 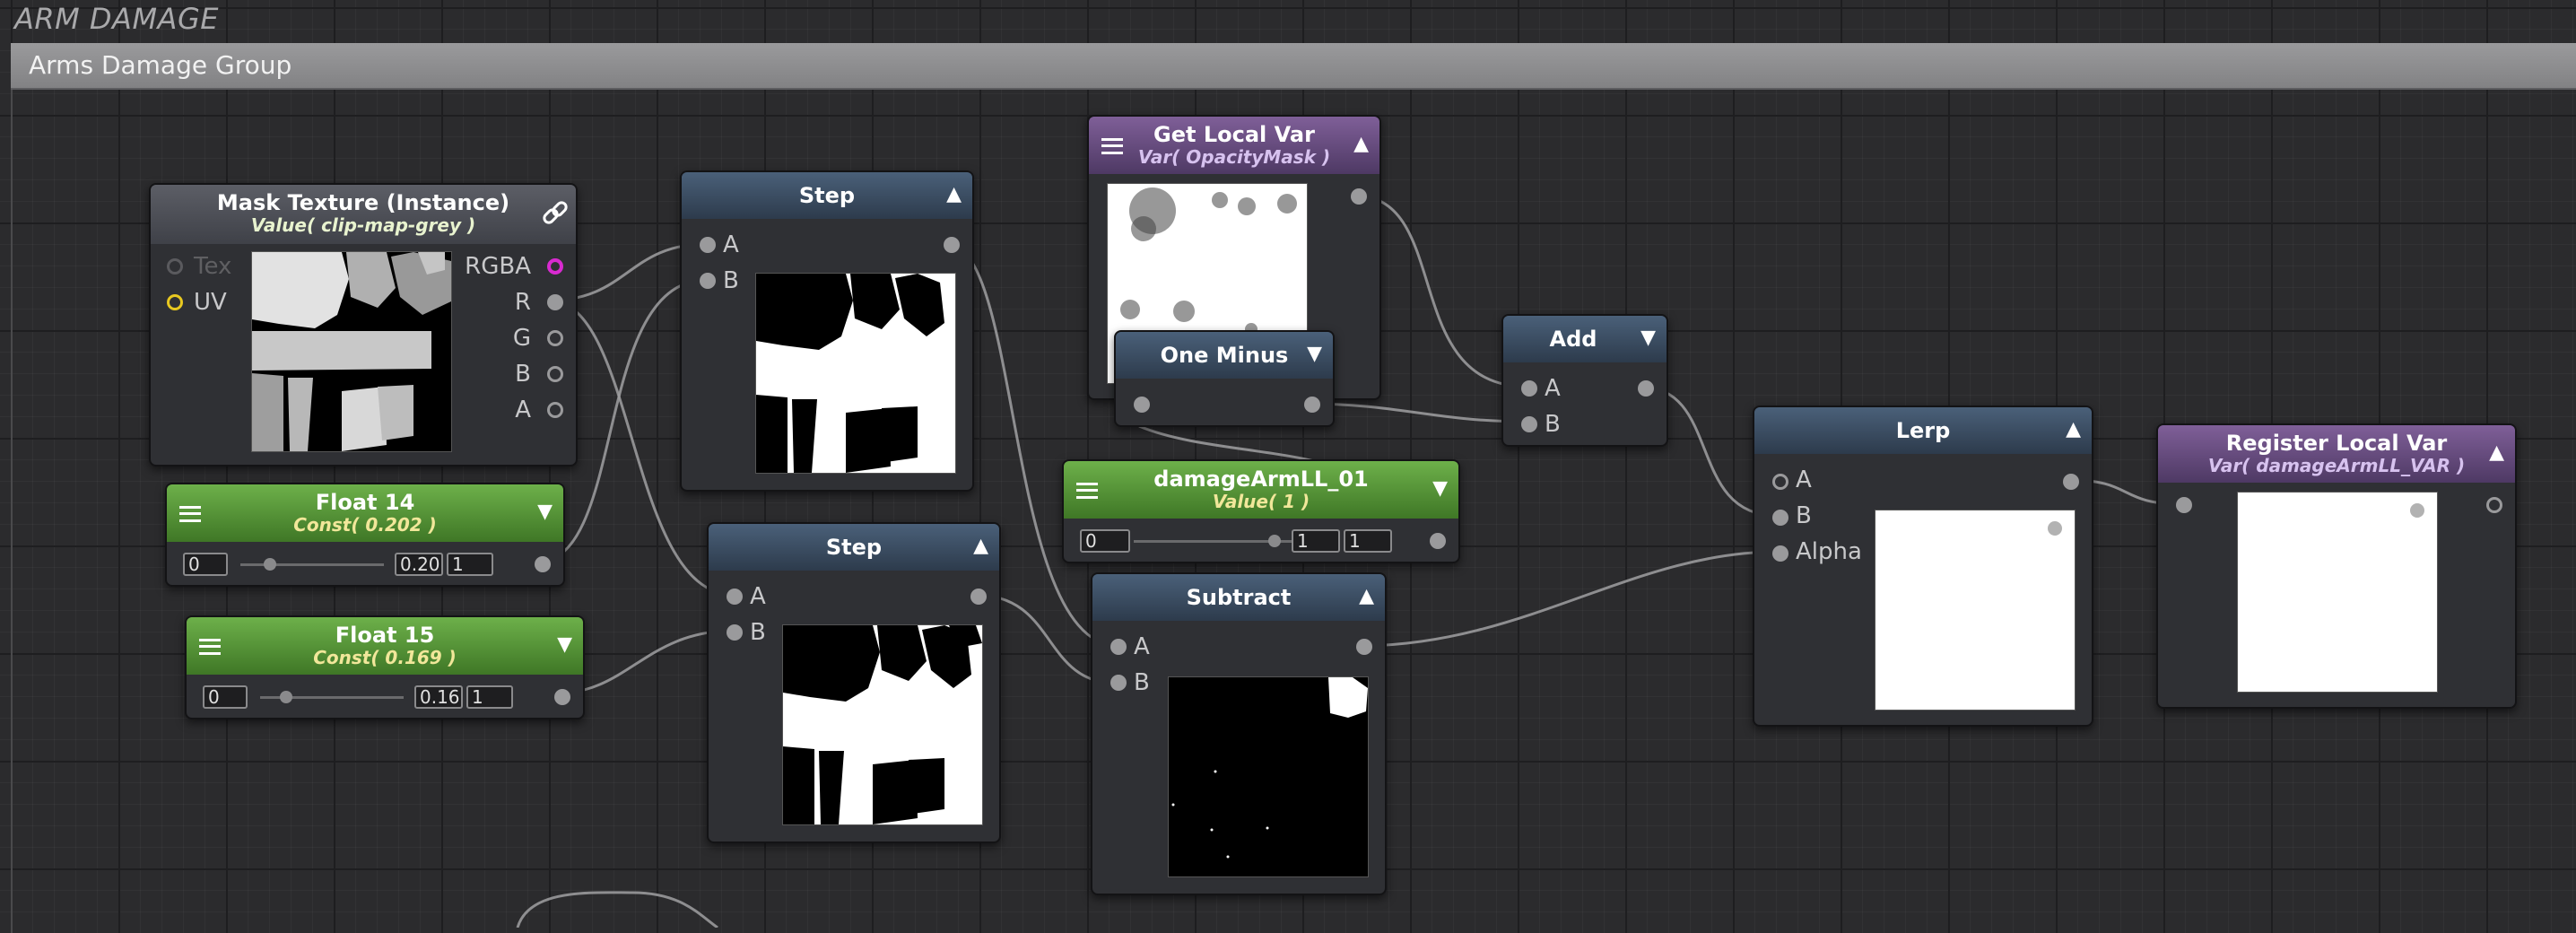 What do you see at coordinates (2071, 482) in the screenshot?
I see `lerp-output-pin` at bounding box center [2071, 482].